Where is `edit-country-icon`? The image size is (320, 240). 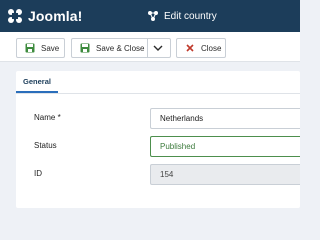
edit-country-icon is located at coordinates (153, 16).